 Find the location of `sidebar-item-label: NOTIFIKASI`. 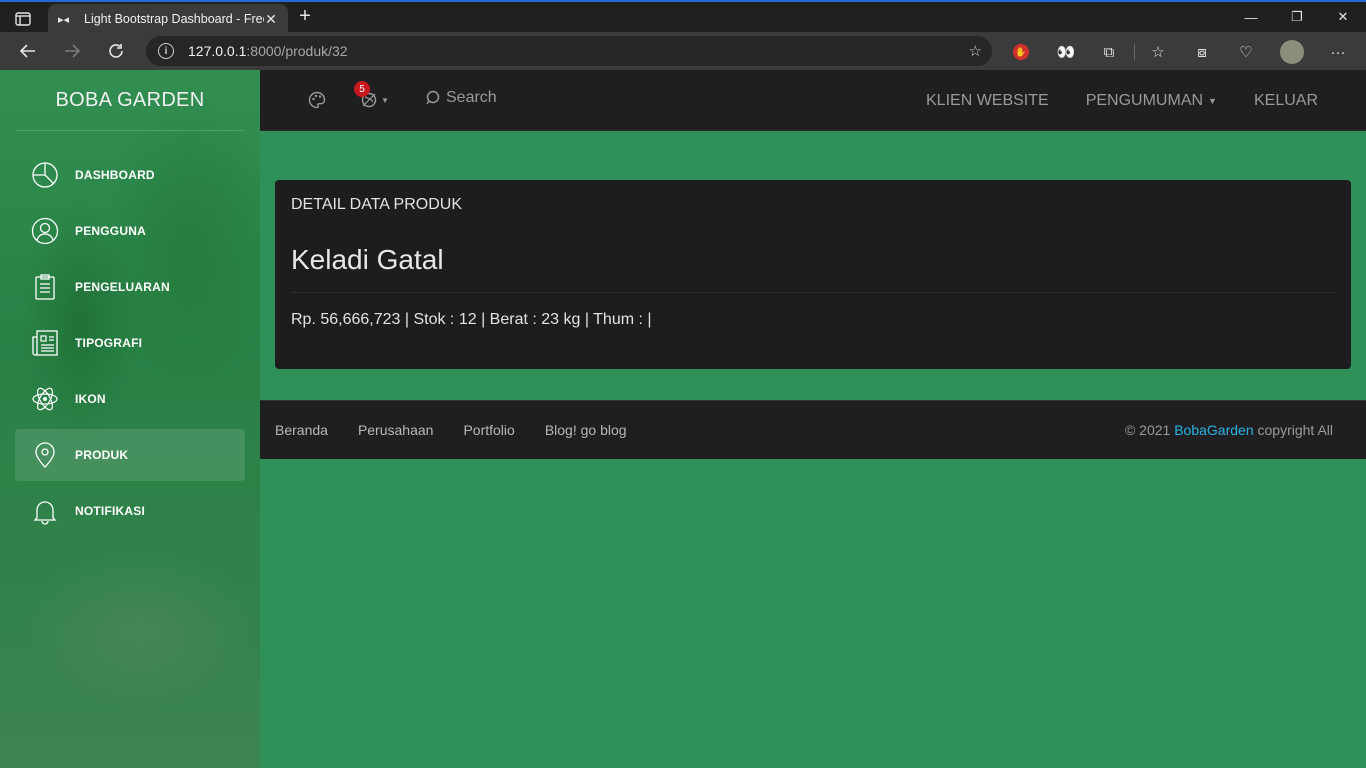

sidebar-item-label: NOTIFIKASI is located at coordinates (110, 511).